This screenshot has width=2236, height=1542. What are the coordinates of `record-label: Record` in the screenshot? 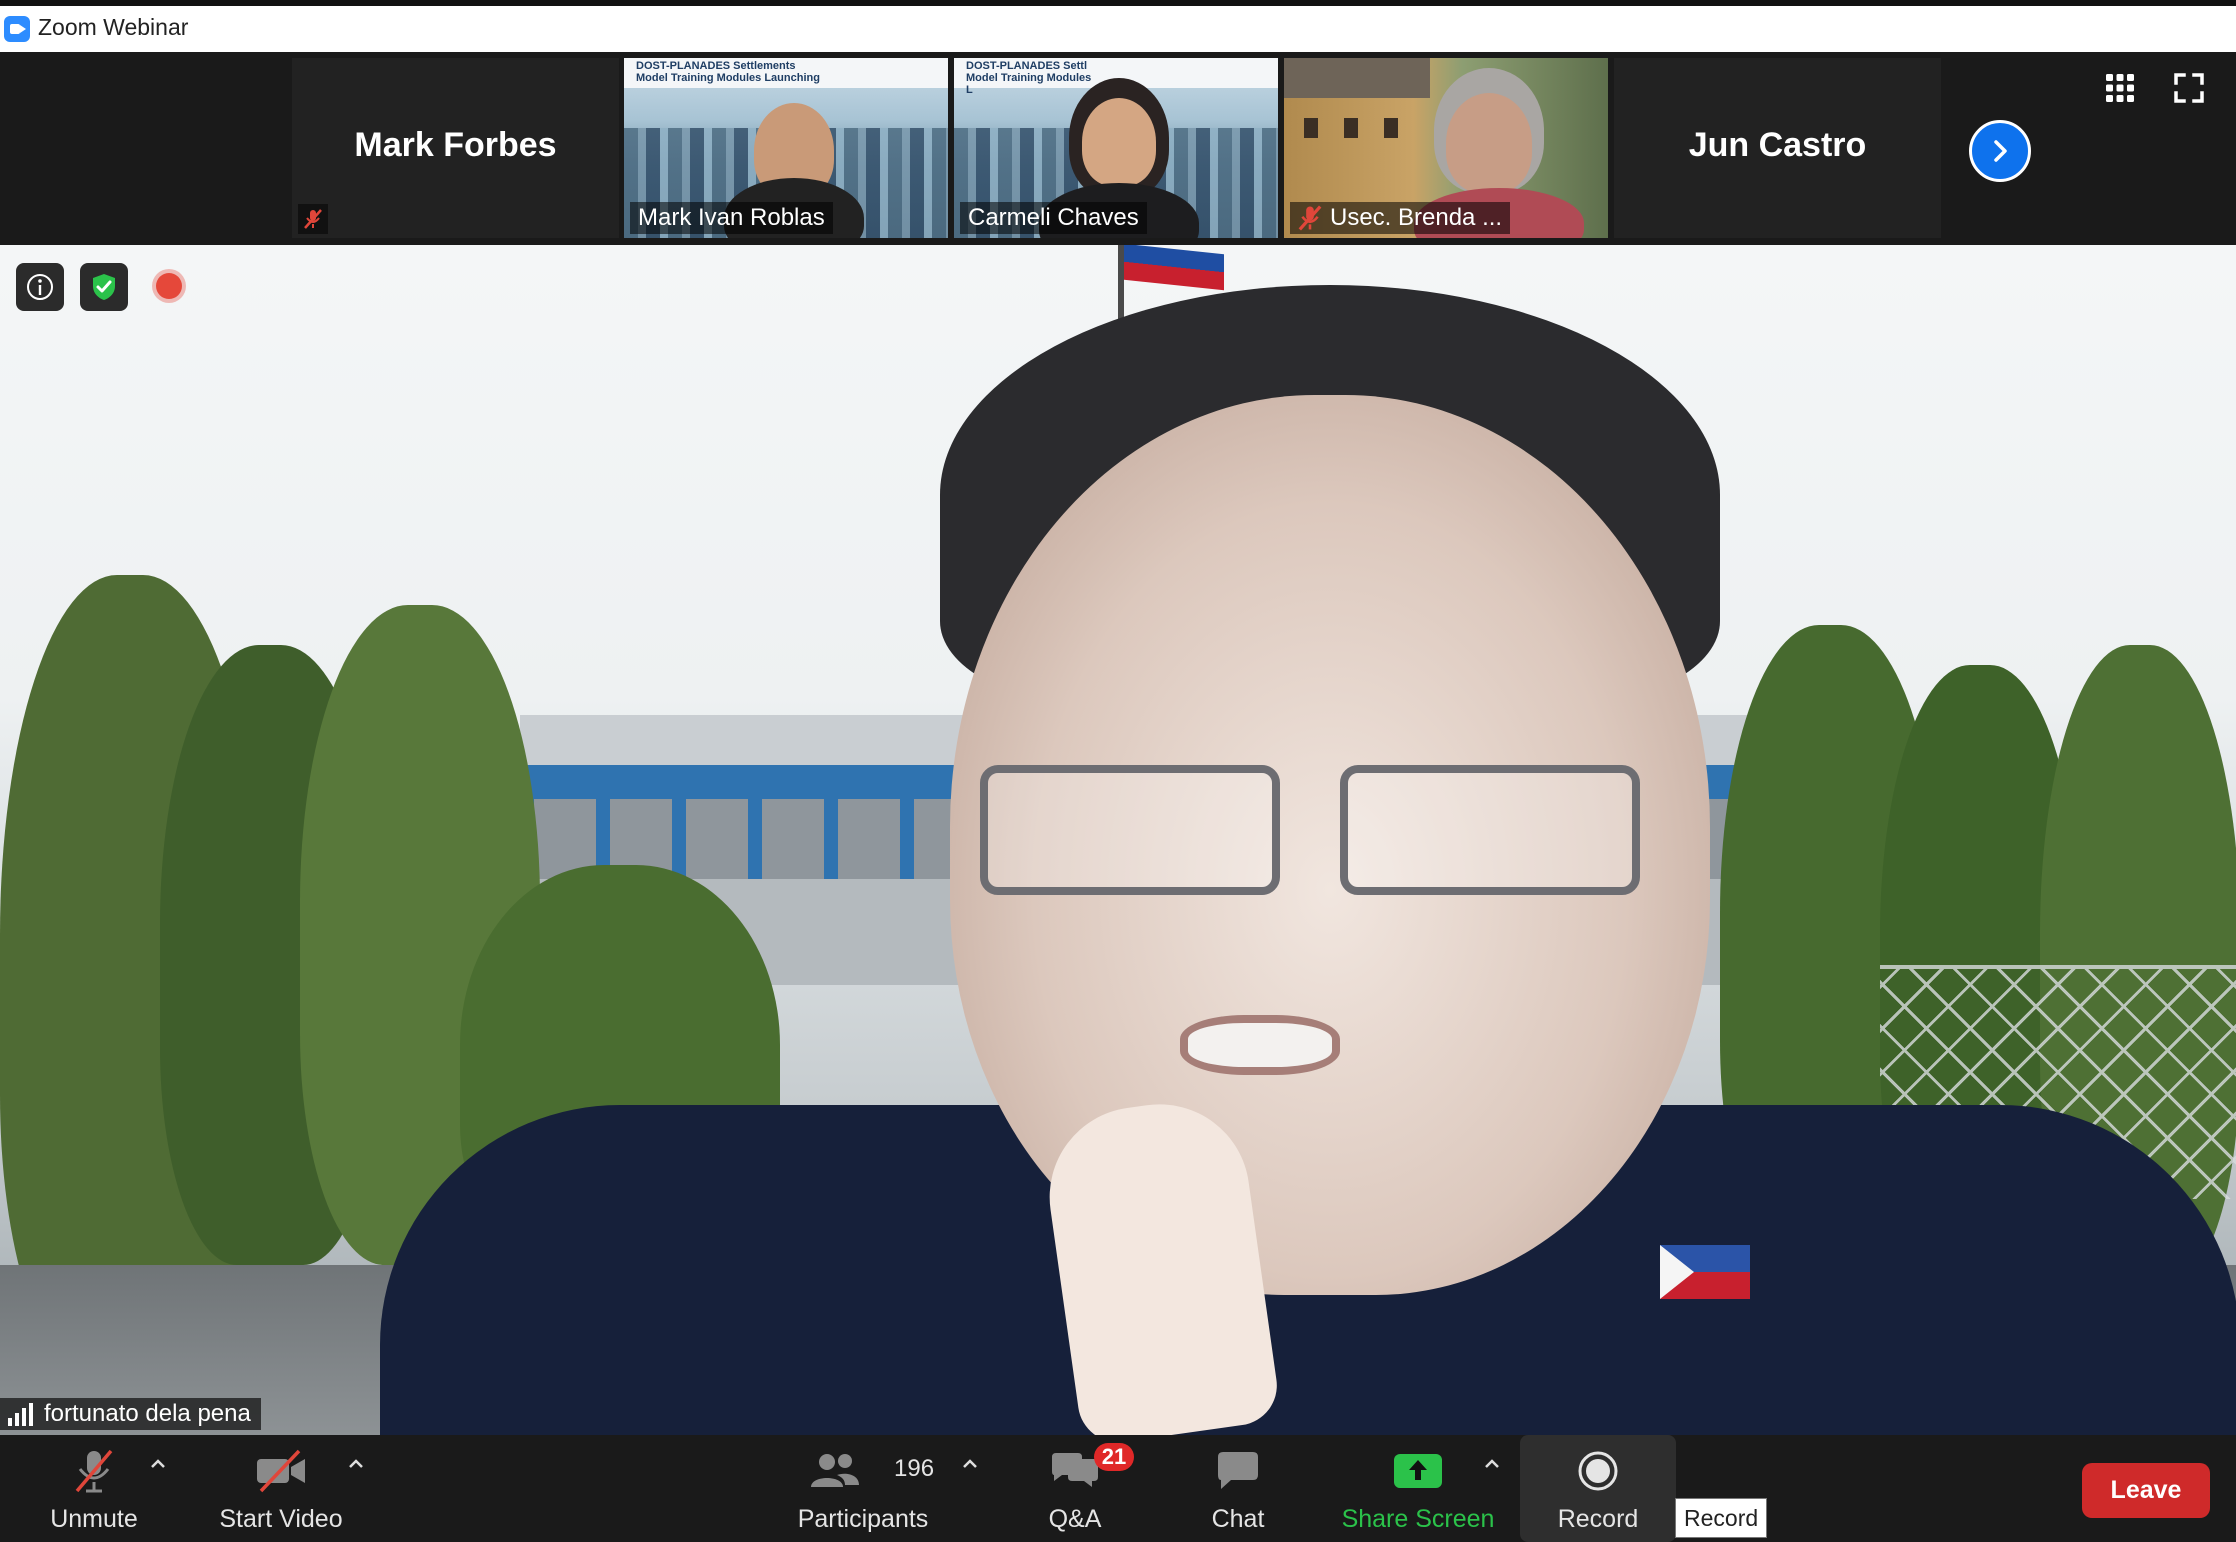 It's located at (1598, 1519).